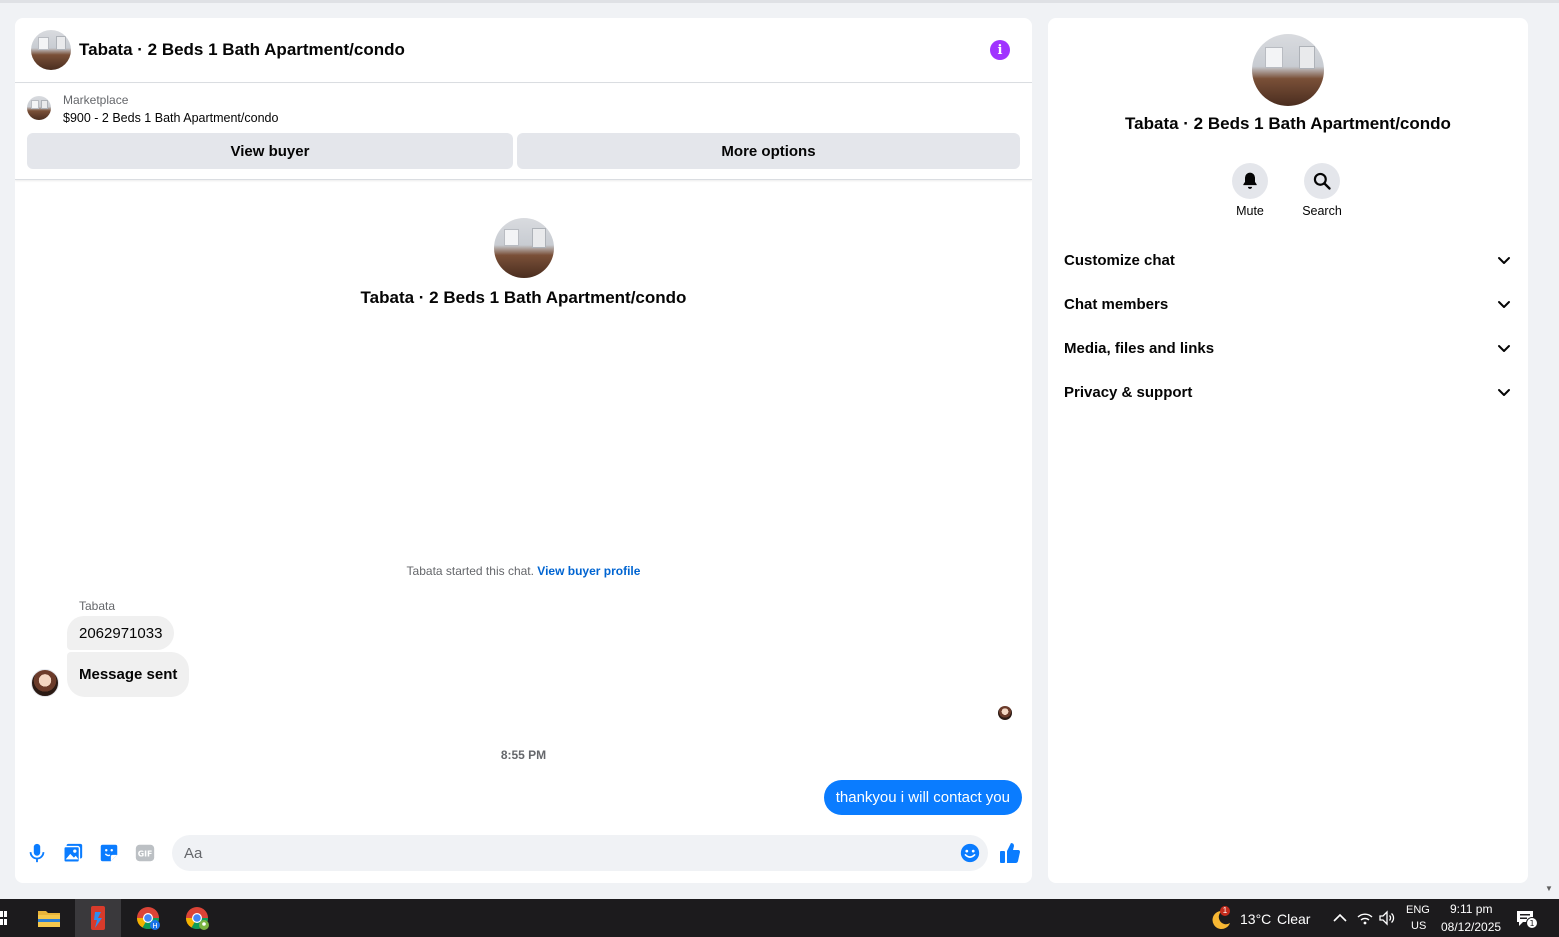 Image resolution: width=1559 pixels, height=937 pixels. Describe the element at coordinates (1000, 50) in the screenshot. I see `info-icon: i` at that location.